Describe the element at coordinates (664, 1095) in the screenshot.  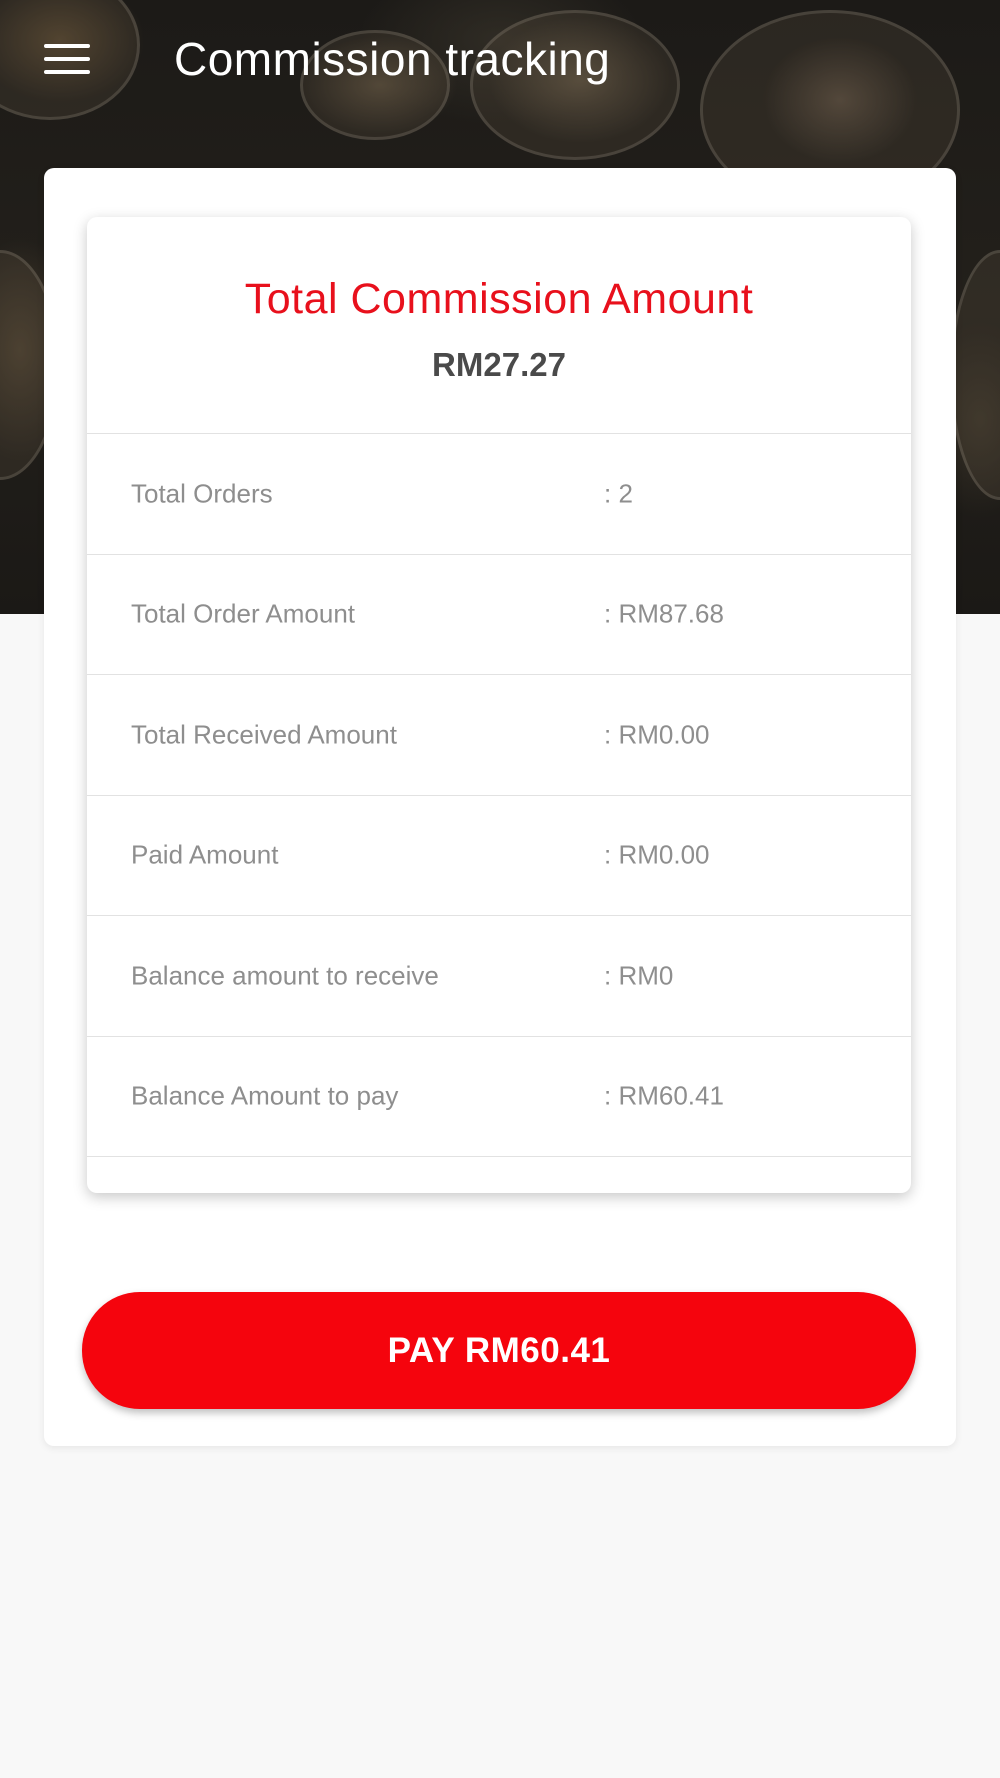
I see `detail-value: : RM60.41` at that location.